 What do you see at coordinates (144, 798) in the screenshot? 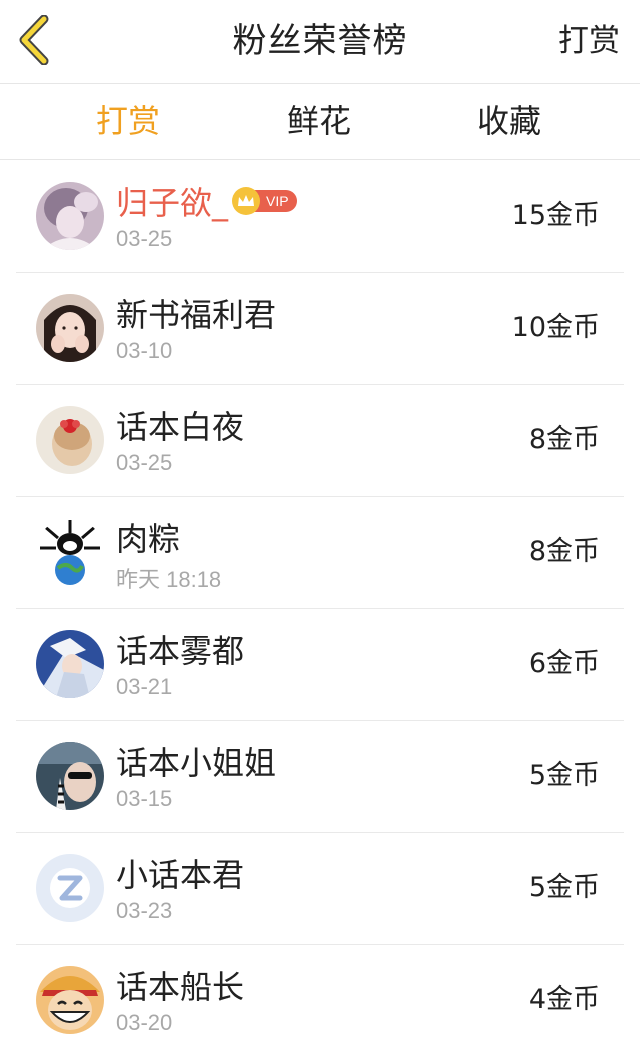
I see `fan-date: 03-15` at bounding box center [144, 798].